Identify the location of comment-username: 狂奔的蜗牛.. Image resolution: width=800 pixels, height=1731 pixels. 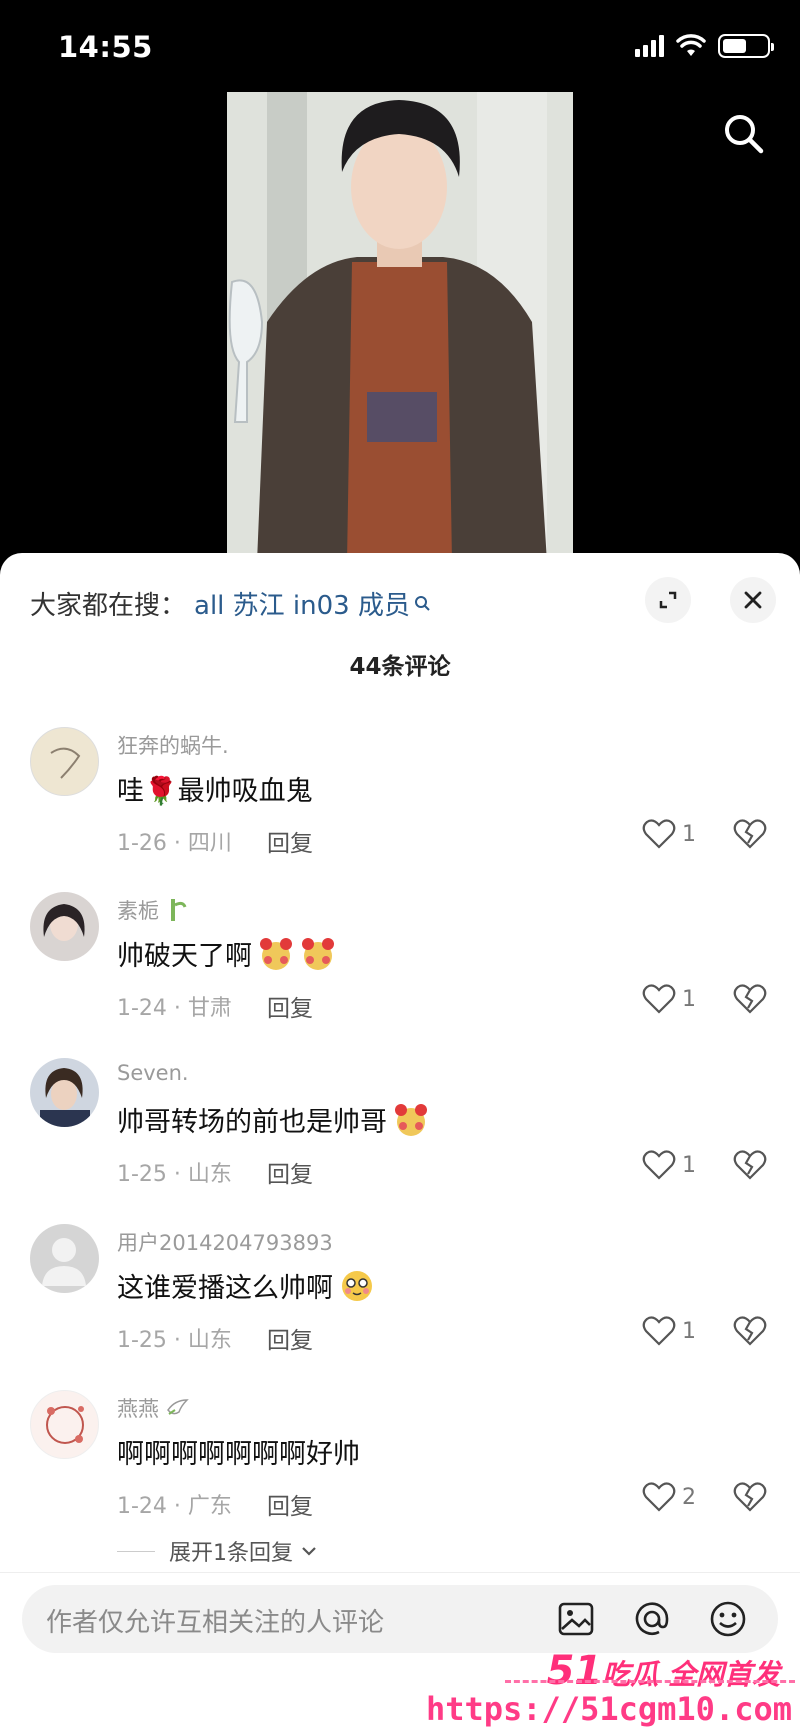
(173, 745).